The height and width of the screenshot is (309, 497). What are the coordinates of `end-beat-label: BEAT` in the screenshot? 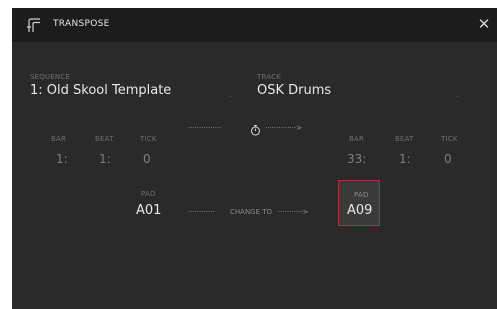 It's located at (404, 139).